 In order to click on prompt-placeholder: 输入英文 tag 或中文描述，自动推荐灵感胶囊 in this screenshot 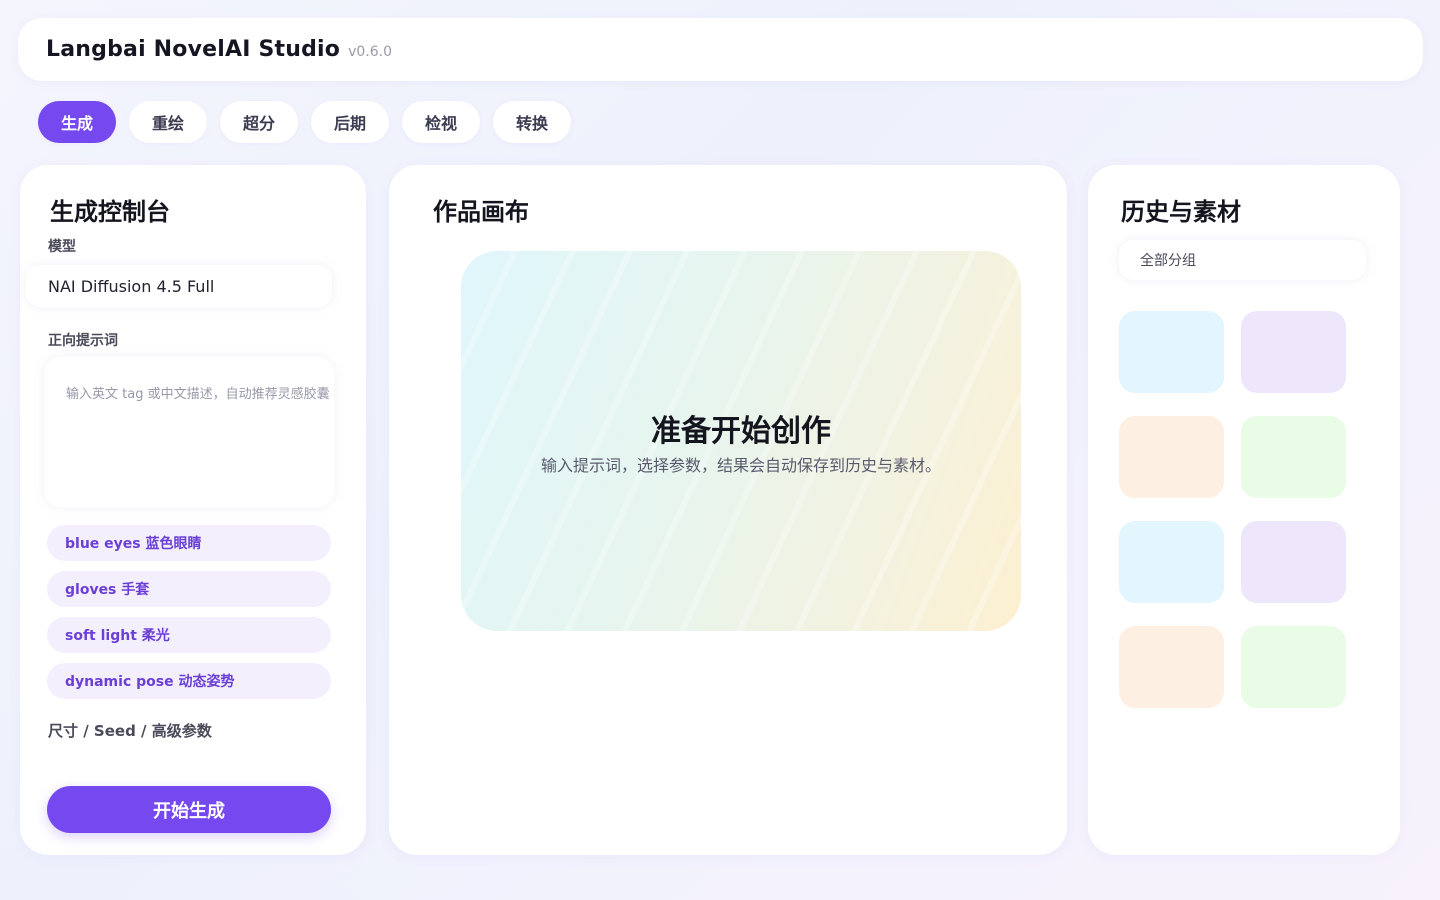, I will do `click(198, 394)`.